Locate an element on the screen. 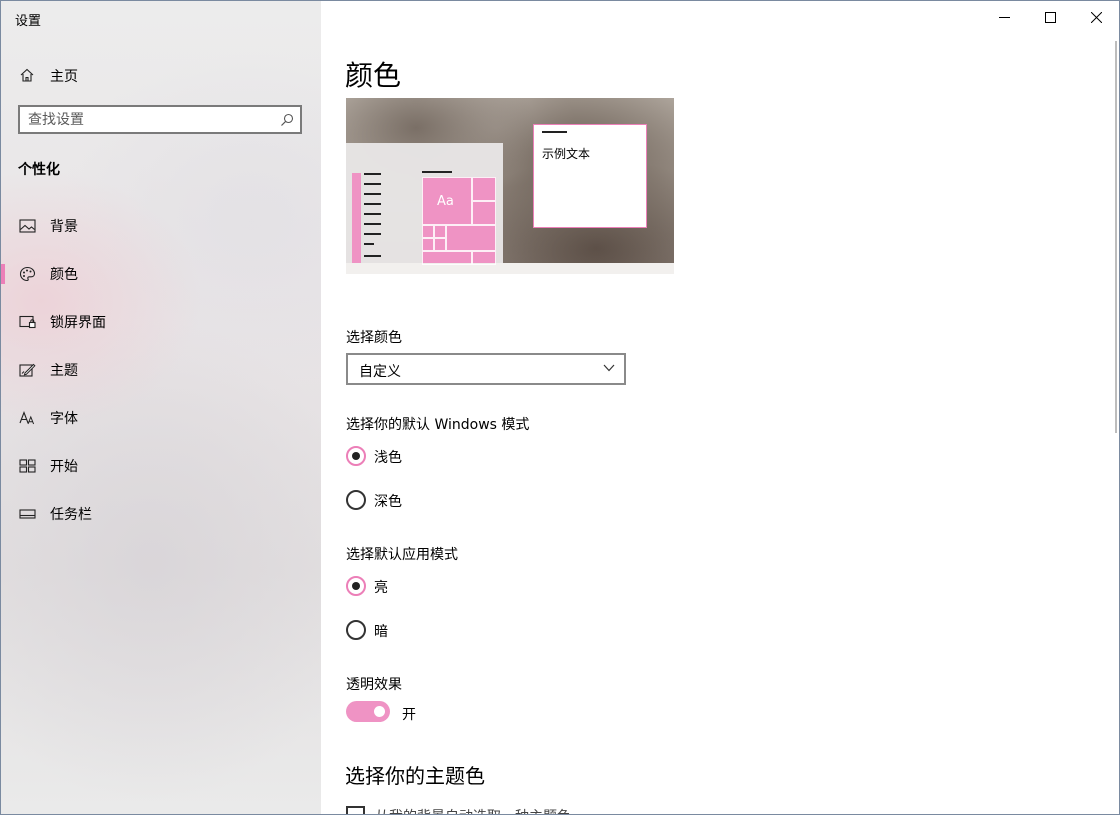  theme-icon is located at coordinates (27, 370).